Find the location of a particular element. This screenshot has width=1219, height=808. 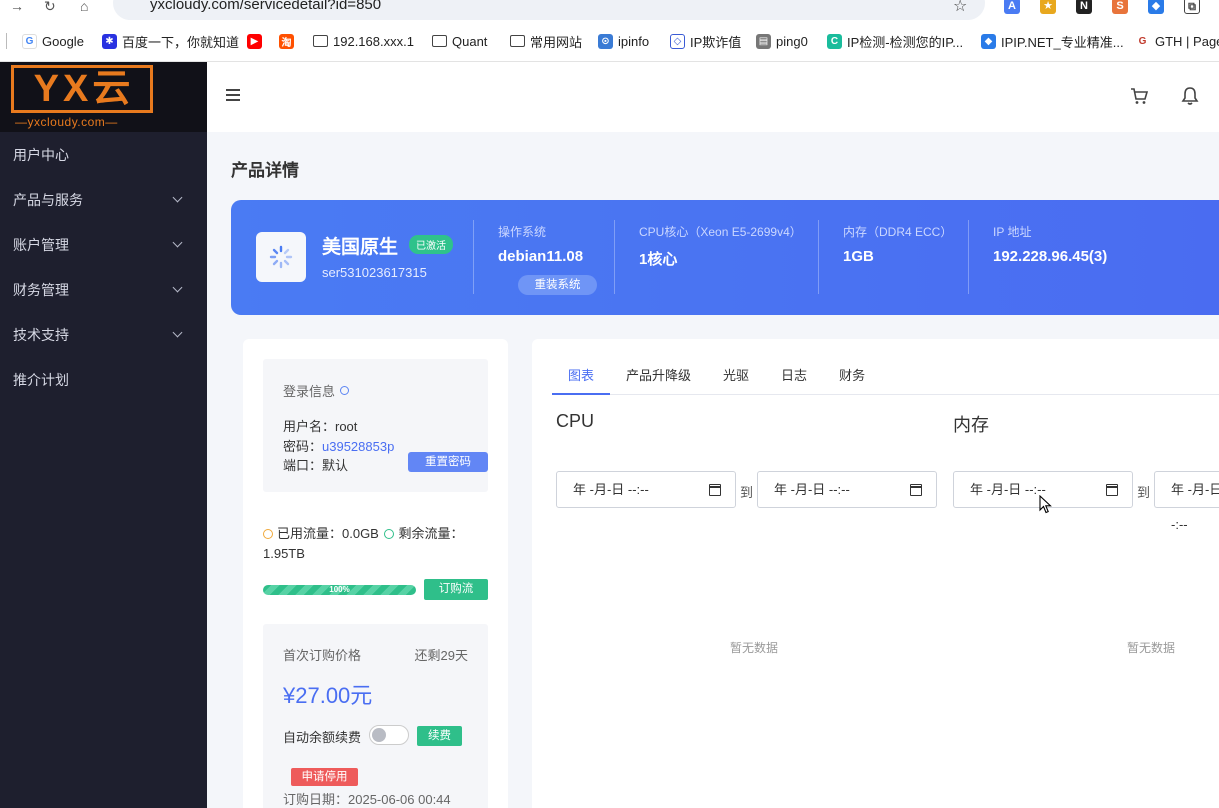

suspend-button: 申请停用 is located at coordinates (324, 777).